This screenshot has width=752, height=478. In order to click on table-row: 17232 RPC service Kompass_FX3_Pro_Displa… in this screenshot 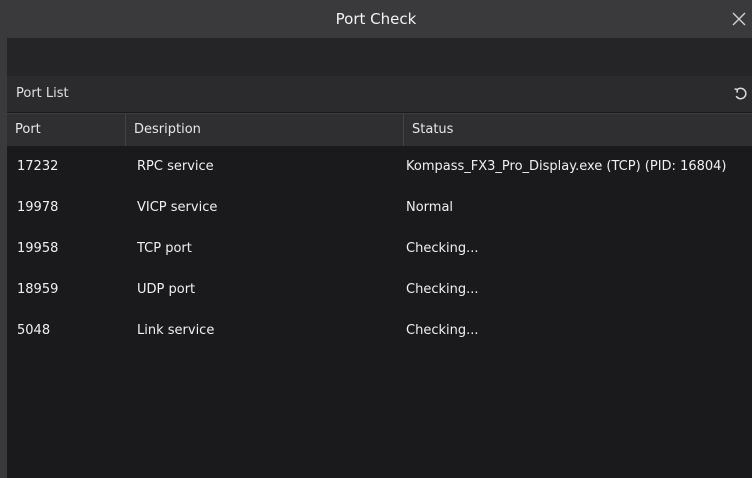, I will do `click(379, 166)`.